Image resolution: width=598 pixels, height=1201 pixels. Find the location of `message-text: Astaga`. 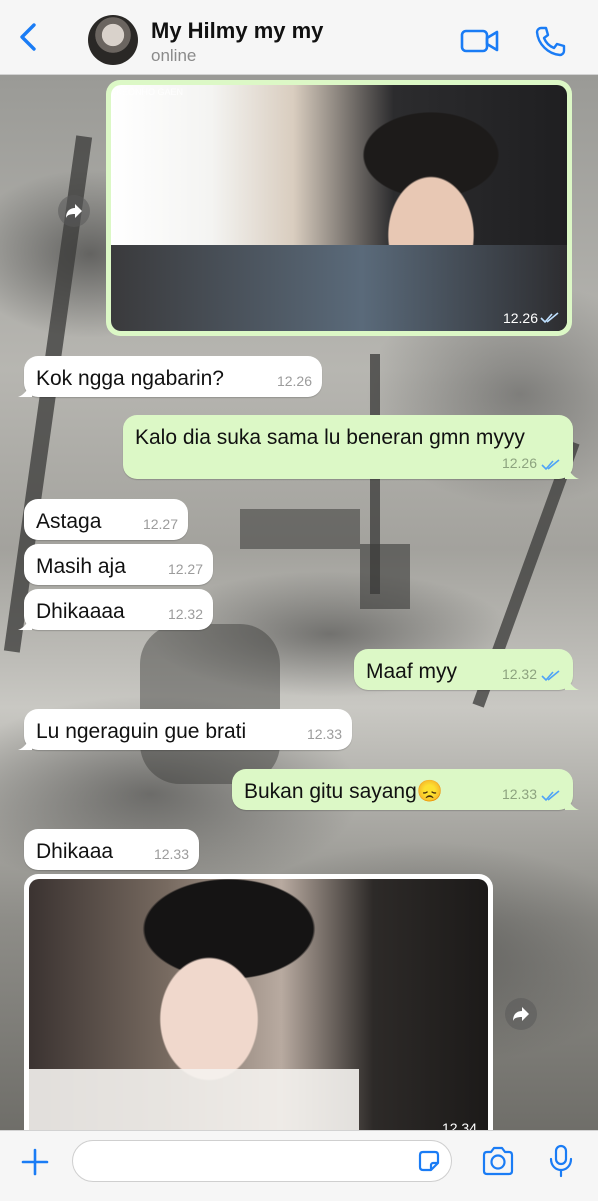

message-text: Astaga is located at coordinates (69, 521).